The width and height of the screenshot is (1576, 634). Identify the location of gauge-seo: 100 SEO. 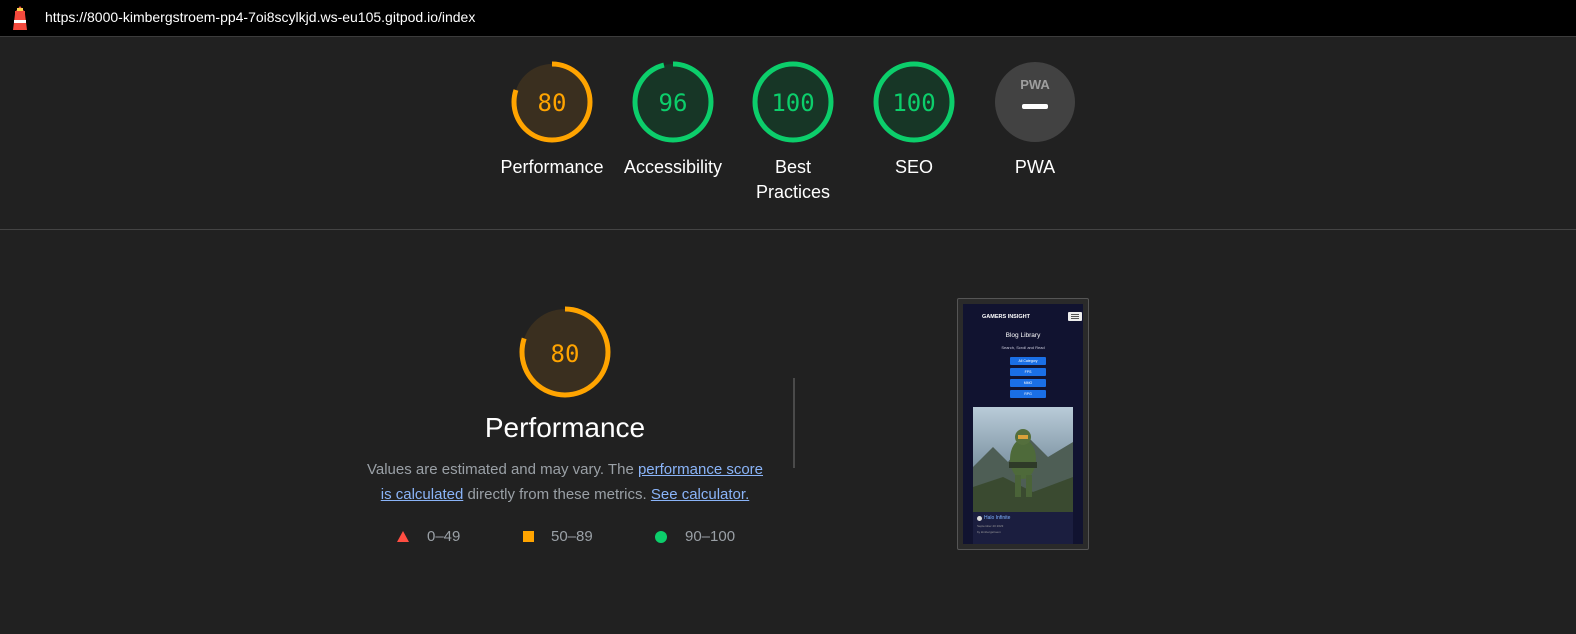
(914, 120).